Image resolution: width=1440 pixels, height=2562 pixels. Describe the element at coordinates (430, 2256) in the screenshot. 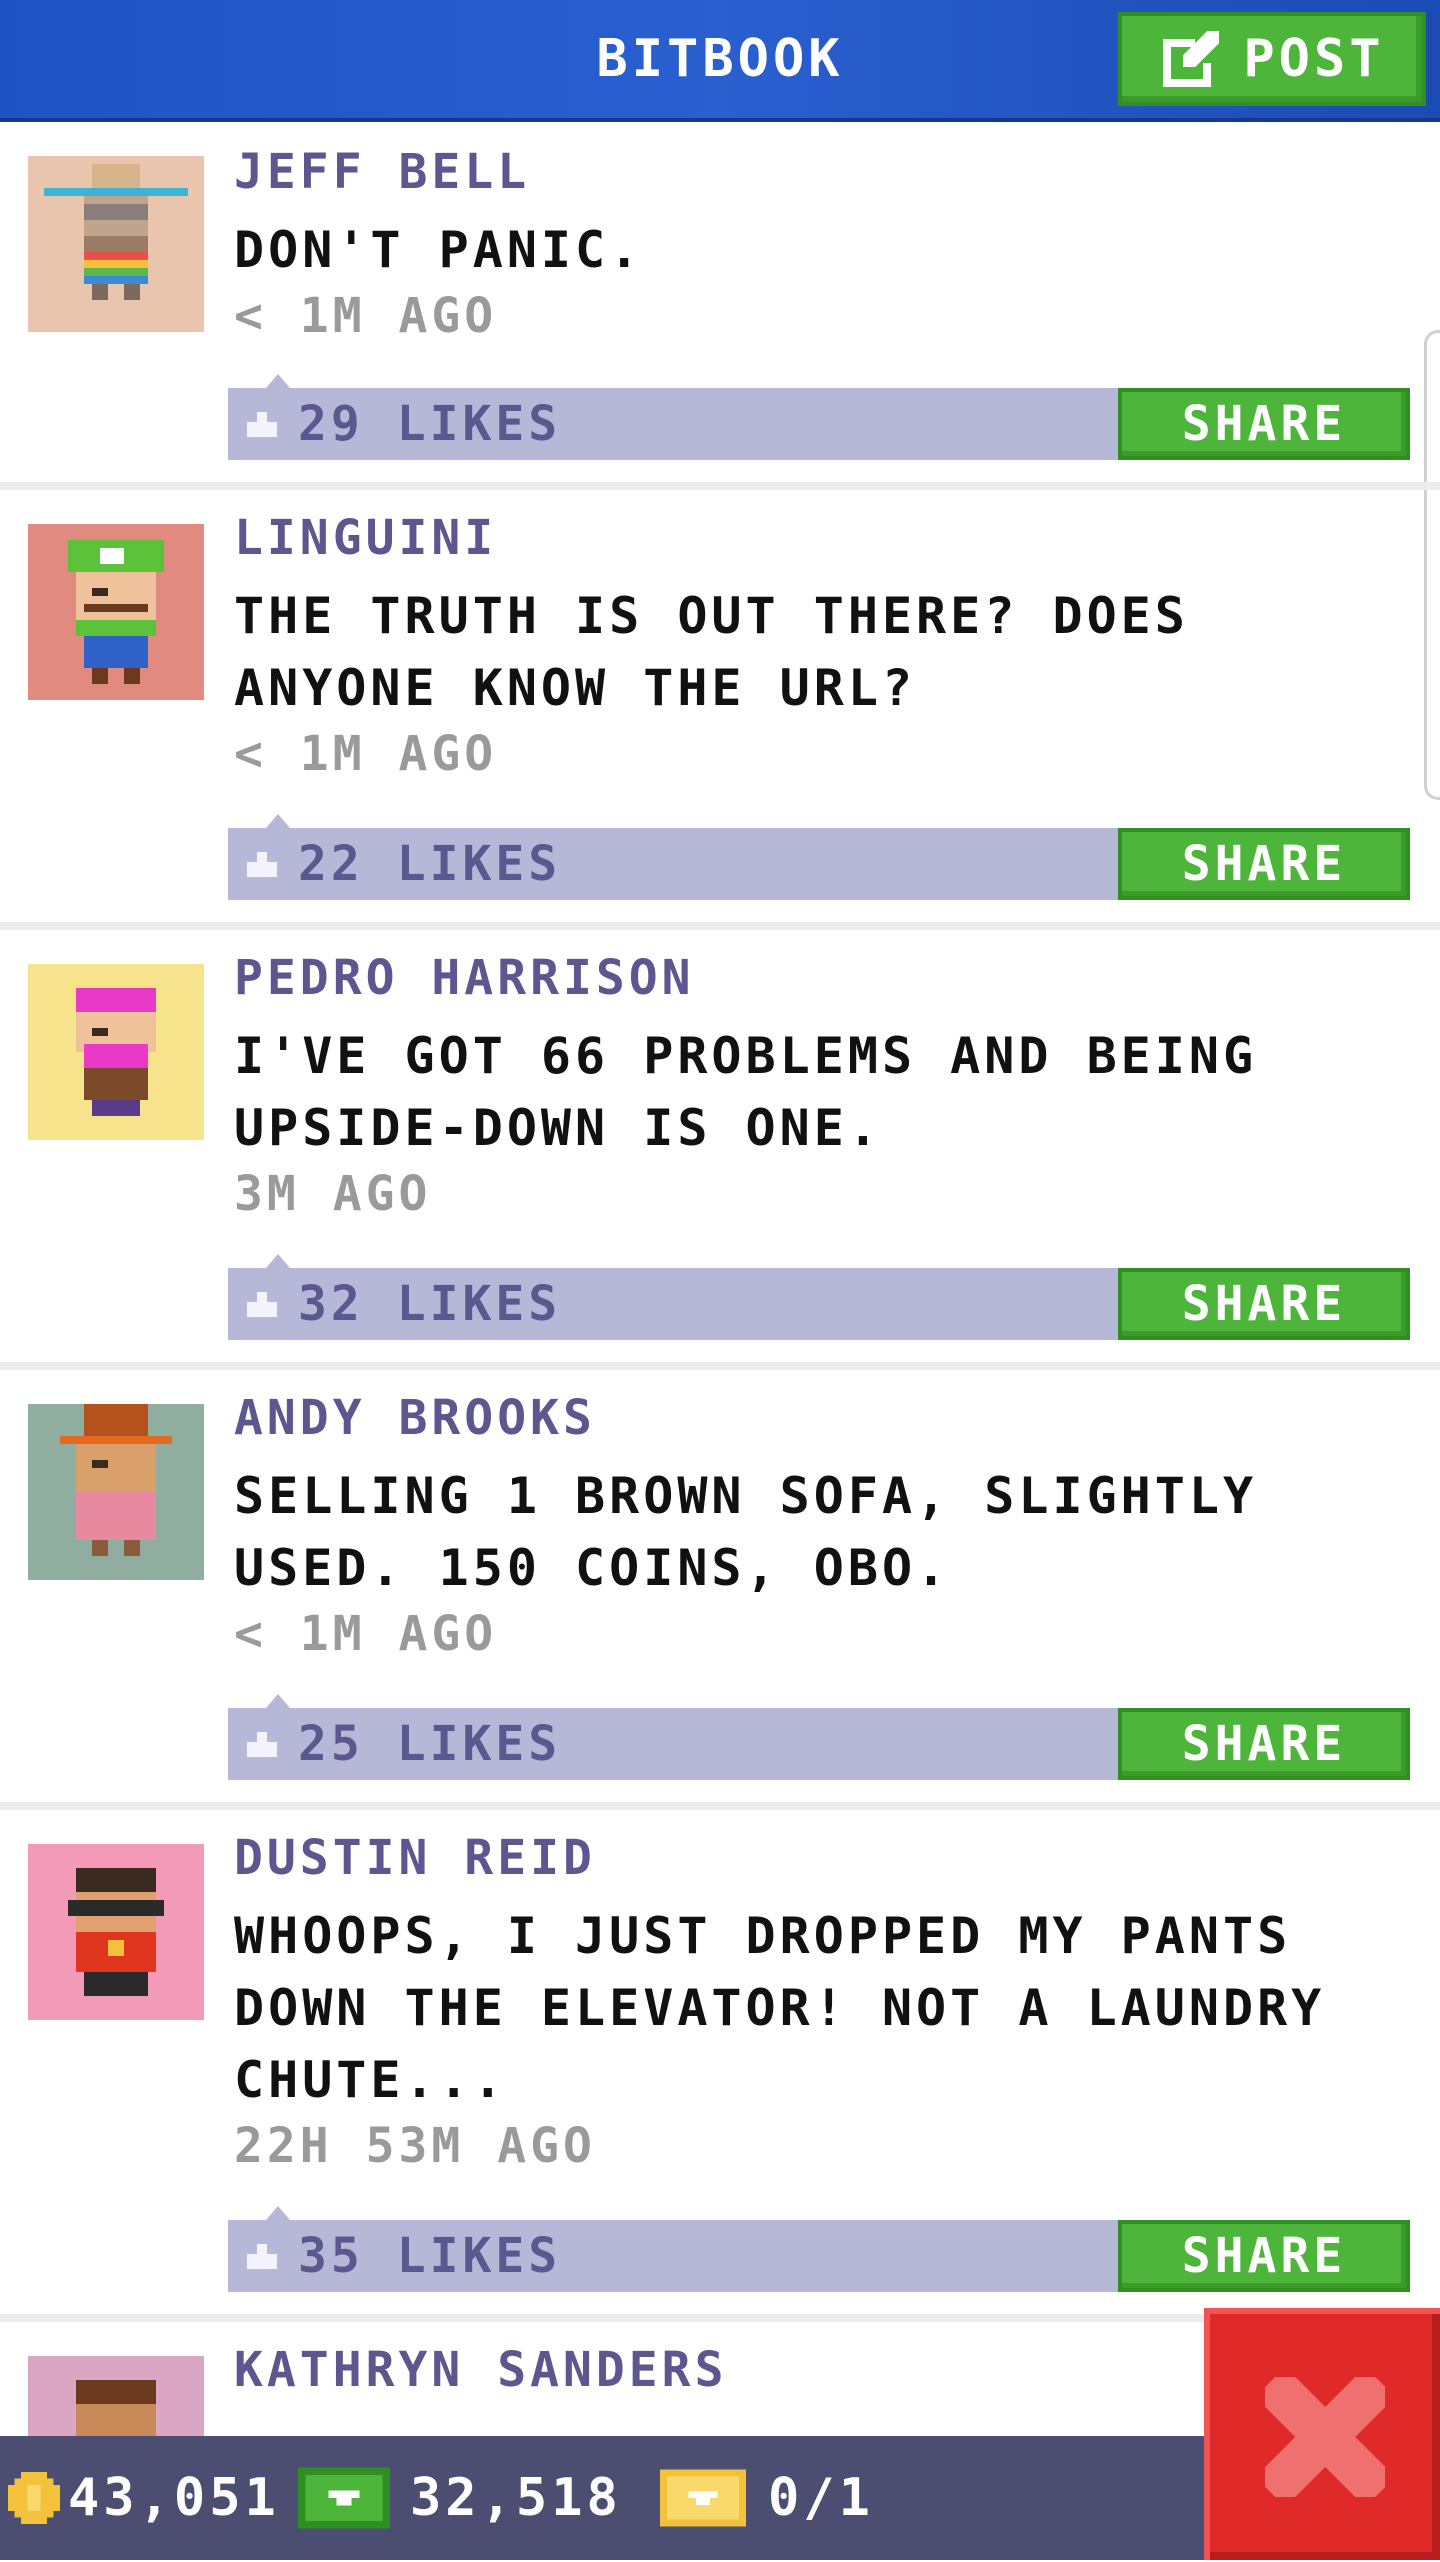

I see `likes-count: 35 LIKES` at that location.